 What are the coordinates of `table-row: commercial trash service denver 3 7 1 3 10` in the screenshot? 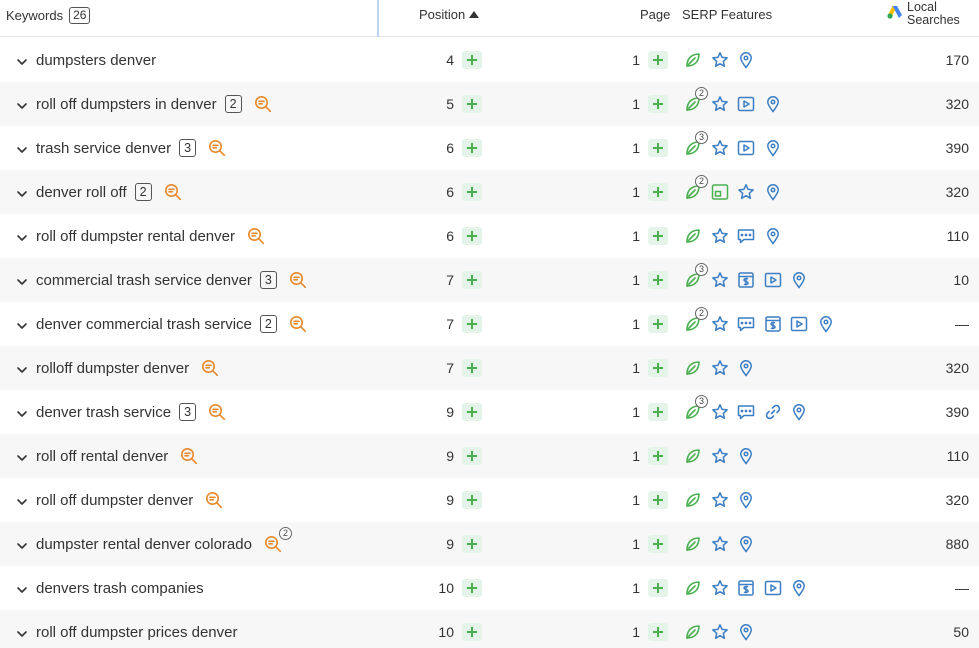 It's located at (489, 280).